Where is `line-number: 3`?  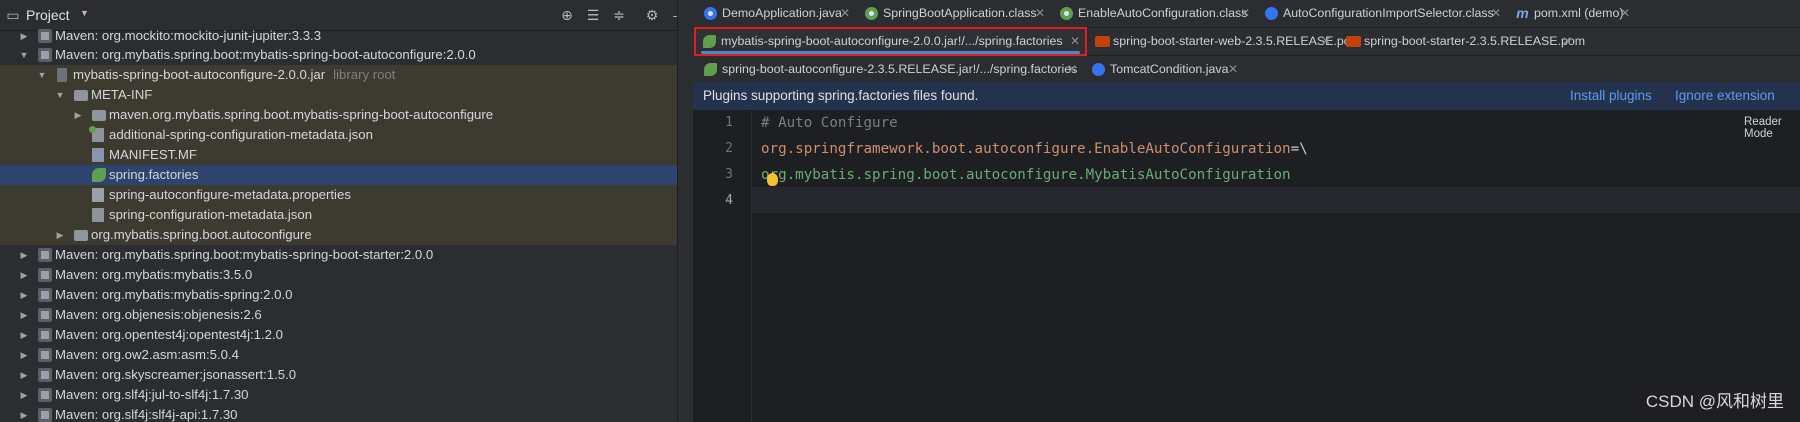 line-number: 3 is located at coordinates (729, 174).